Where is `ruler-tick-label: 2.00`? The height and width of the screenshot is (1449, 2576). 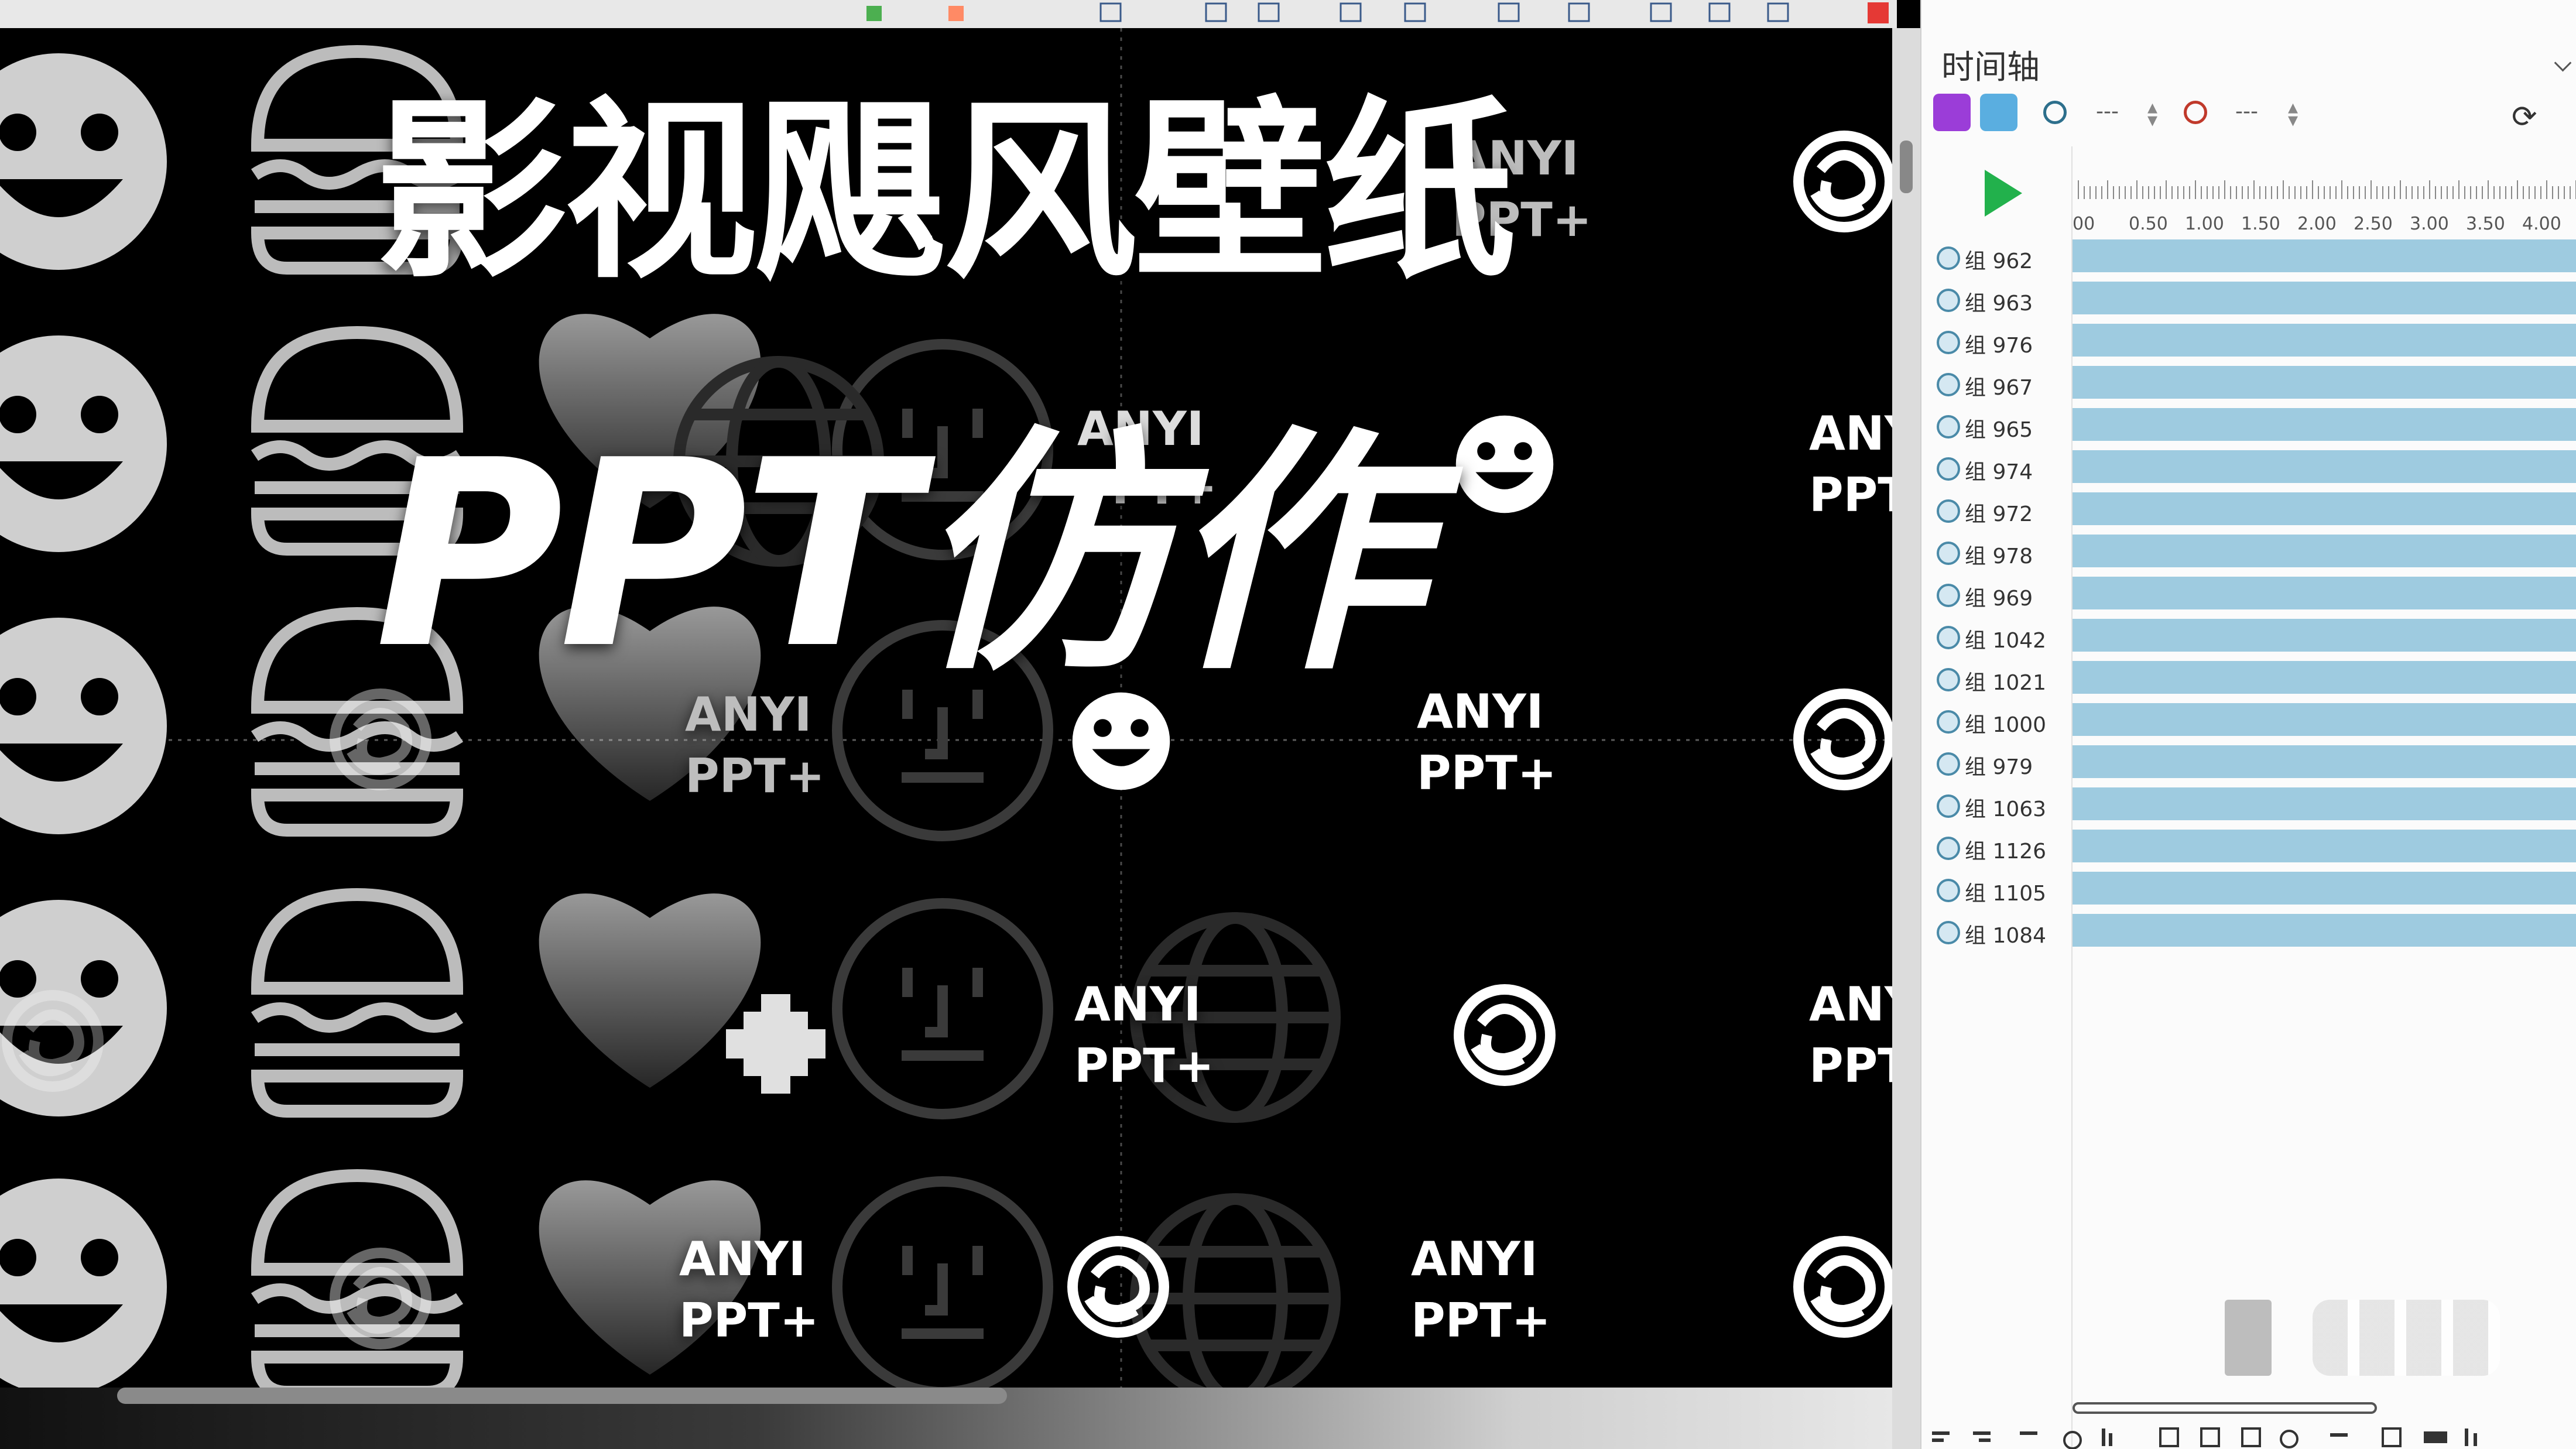
ruler-tick-label: 2.00 is located at coordinates (2317, 224).